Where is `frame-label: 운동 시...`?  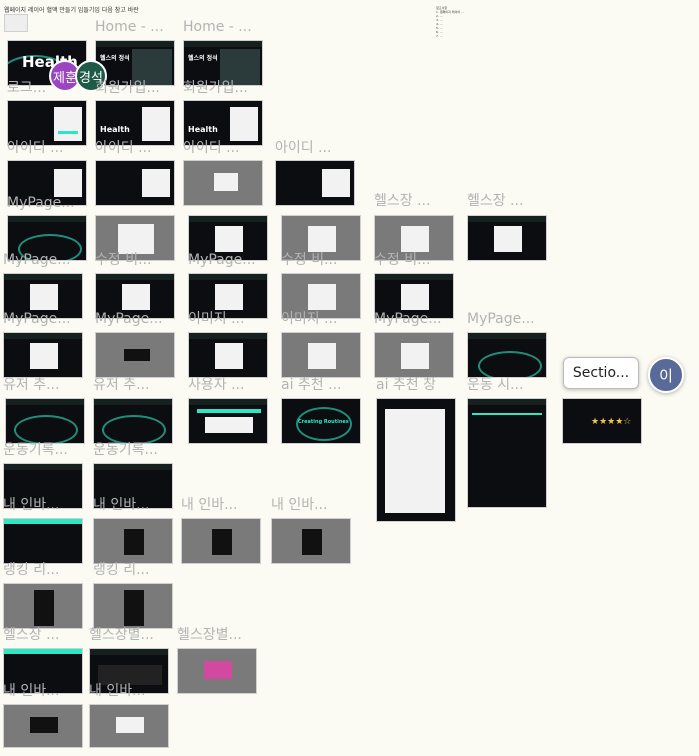 frame-label: 운동 시... is located at coordinates (495, 385).